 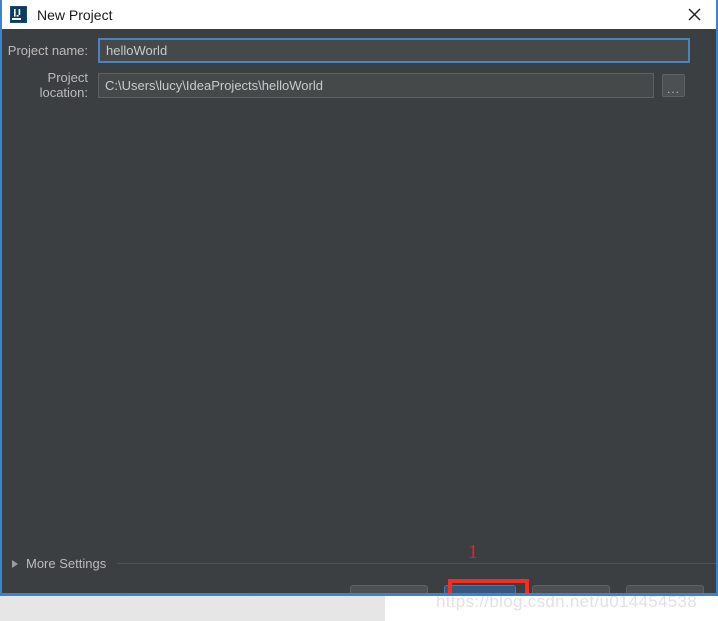 I want to click on more-settings-label: More Settings, so click(x=66, y=563).